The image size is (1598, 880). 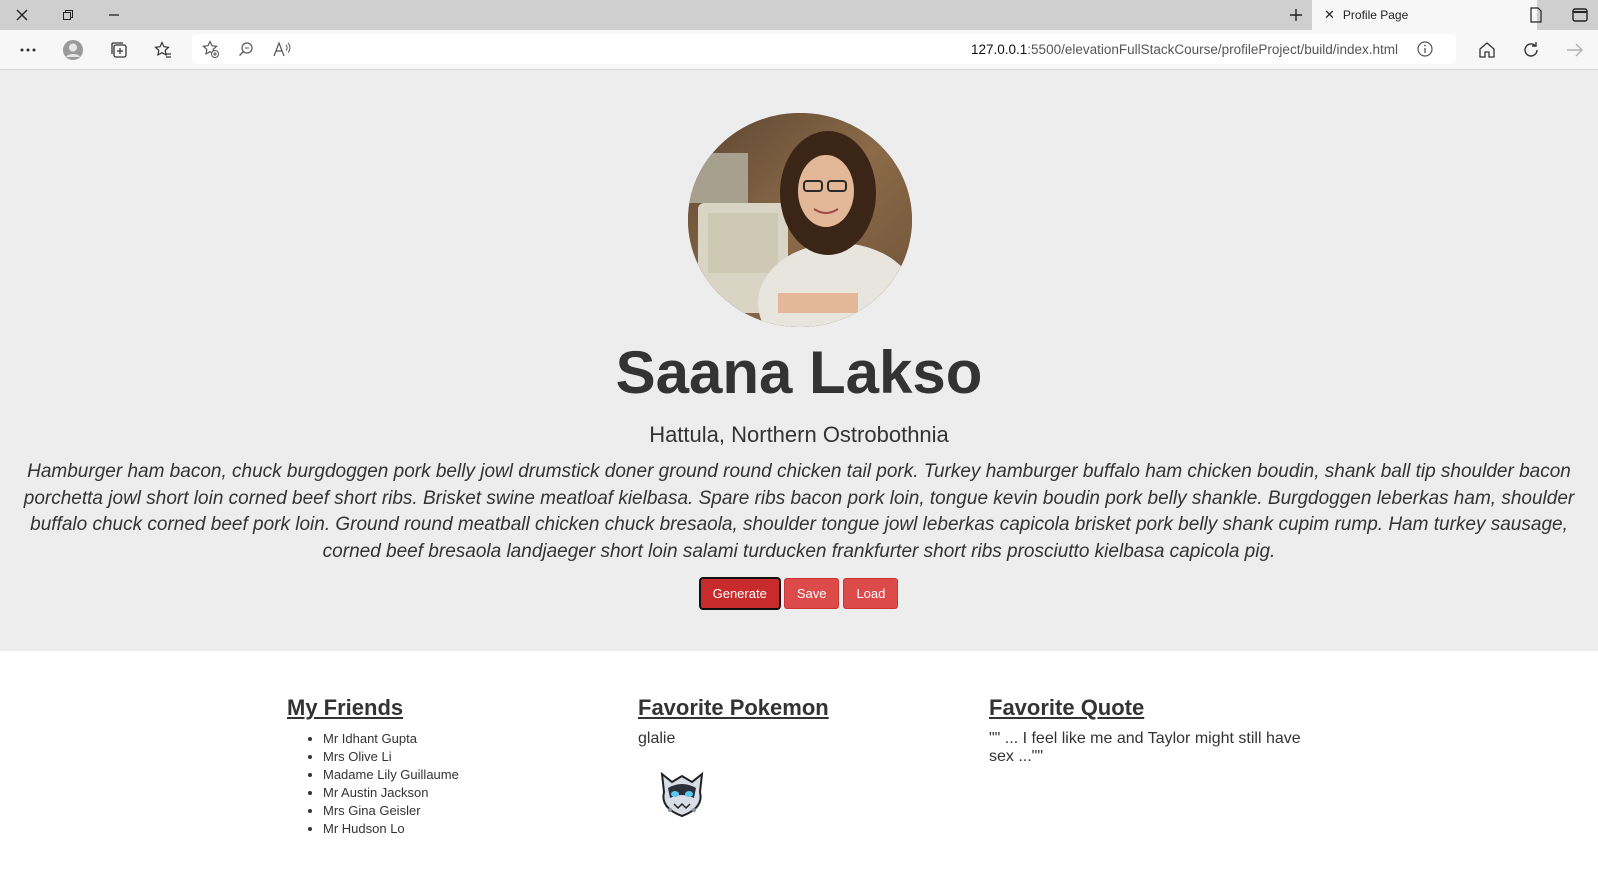 What do you see at coordinates (799, 15) in the screenshot?
I see `tab-bar: ✕ Profile Page` at bounding box center [799, 15].